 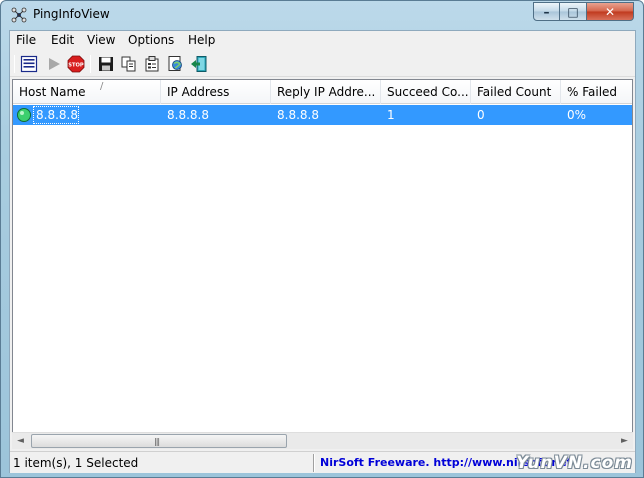 I want to click on table-row: 8.8.8.8 8.8.8.8 8.8.8.8 1 0 0%, so click(x=322, y=115).